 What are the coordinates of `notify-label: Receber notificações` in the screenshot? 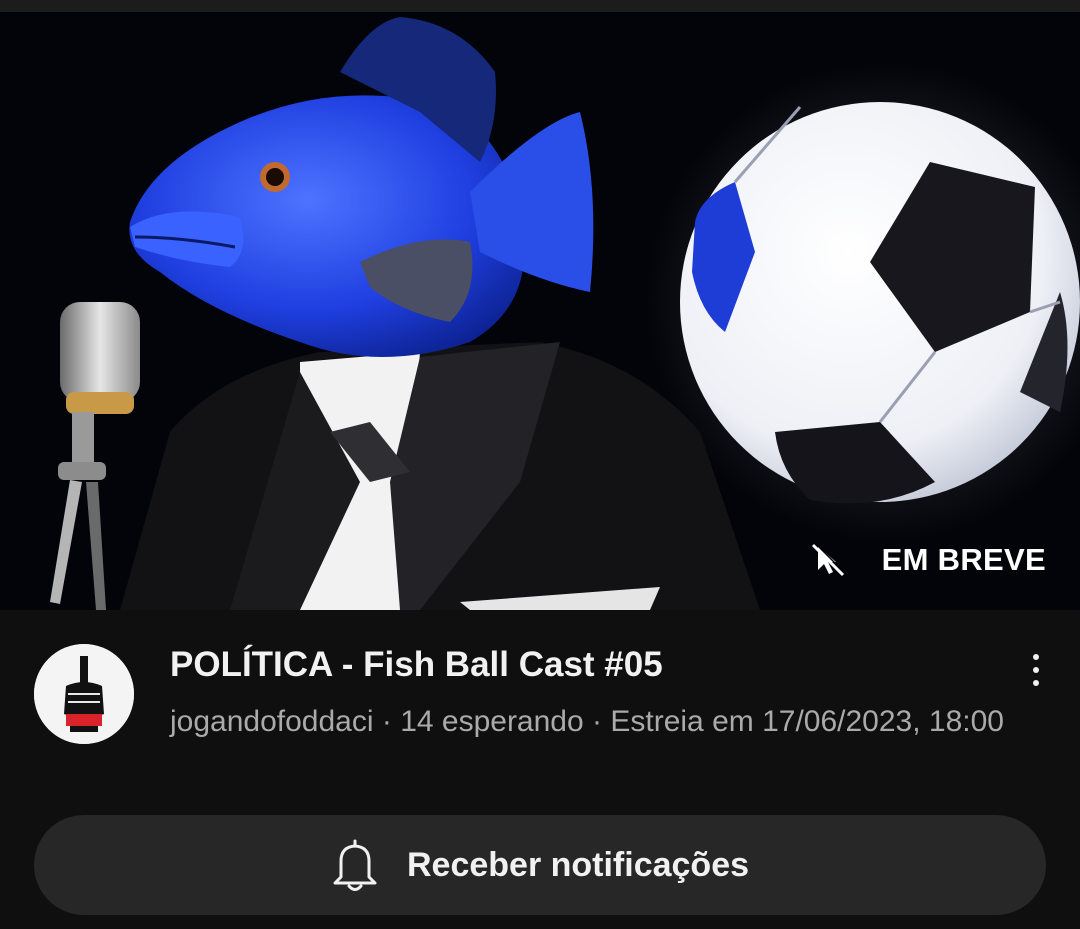 It's located at (578, 864).